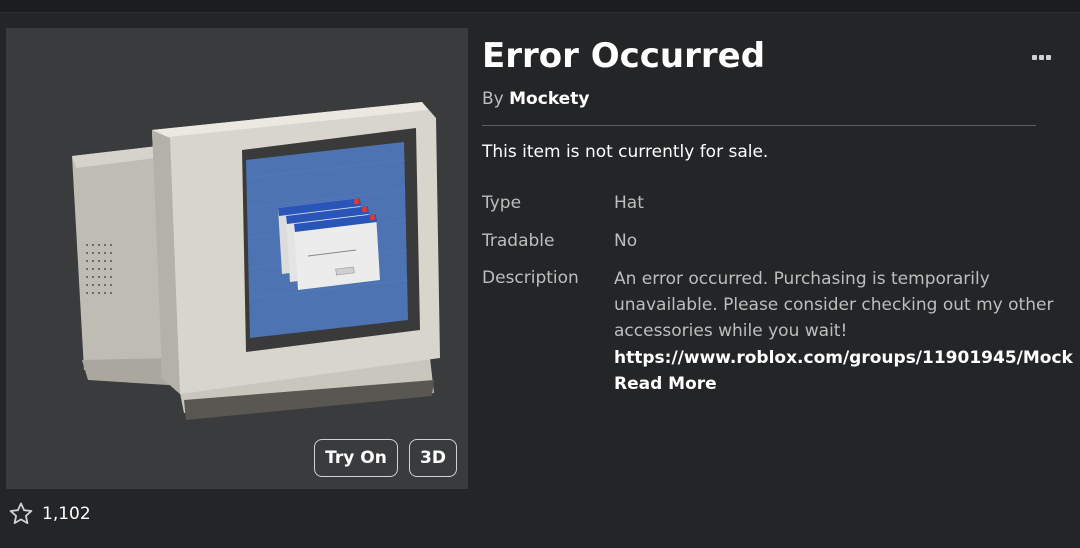 This screenshot has height=548, width=1080. I want to click on type-label: Type, so click(502, 203).